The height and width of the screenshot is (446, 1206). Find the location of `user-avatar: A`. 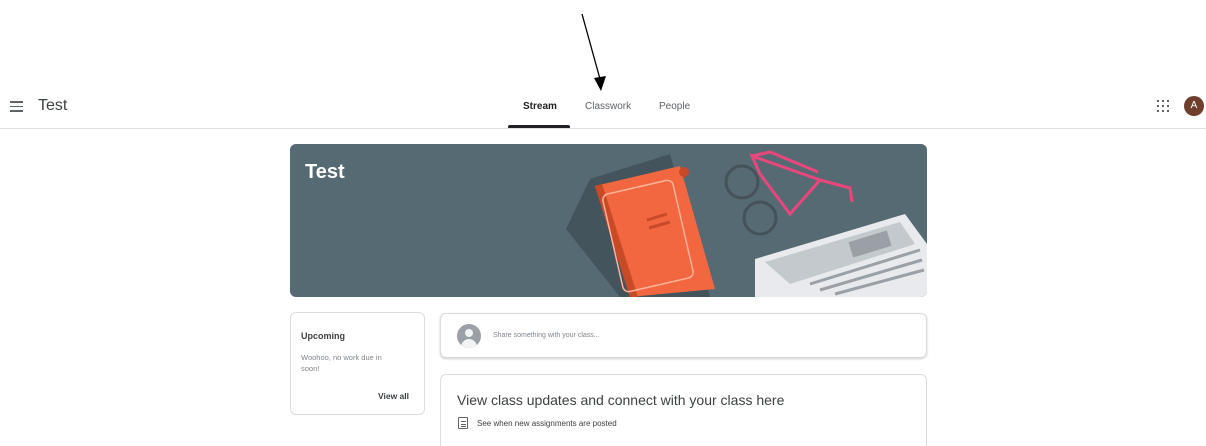

user-avatar: A is located at coordinates (1194, 106).